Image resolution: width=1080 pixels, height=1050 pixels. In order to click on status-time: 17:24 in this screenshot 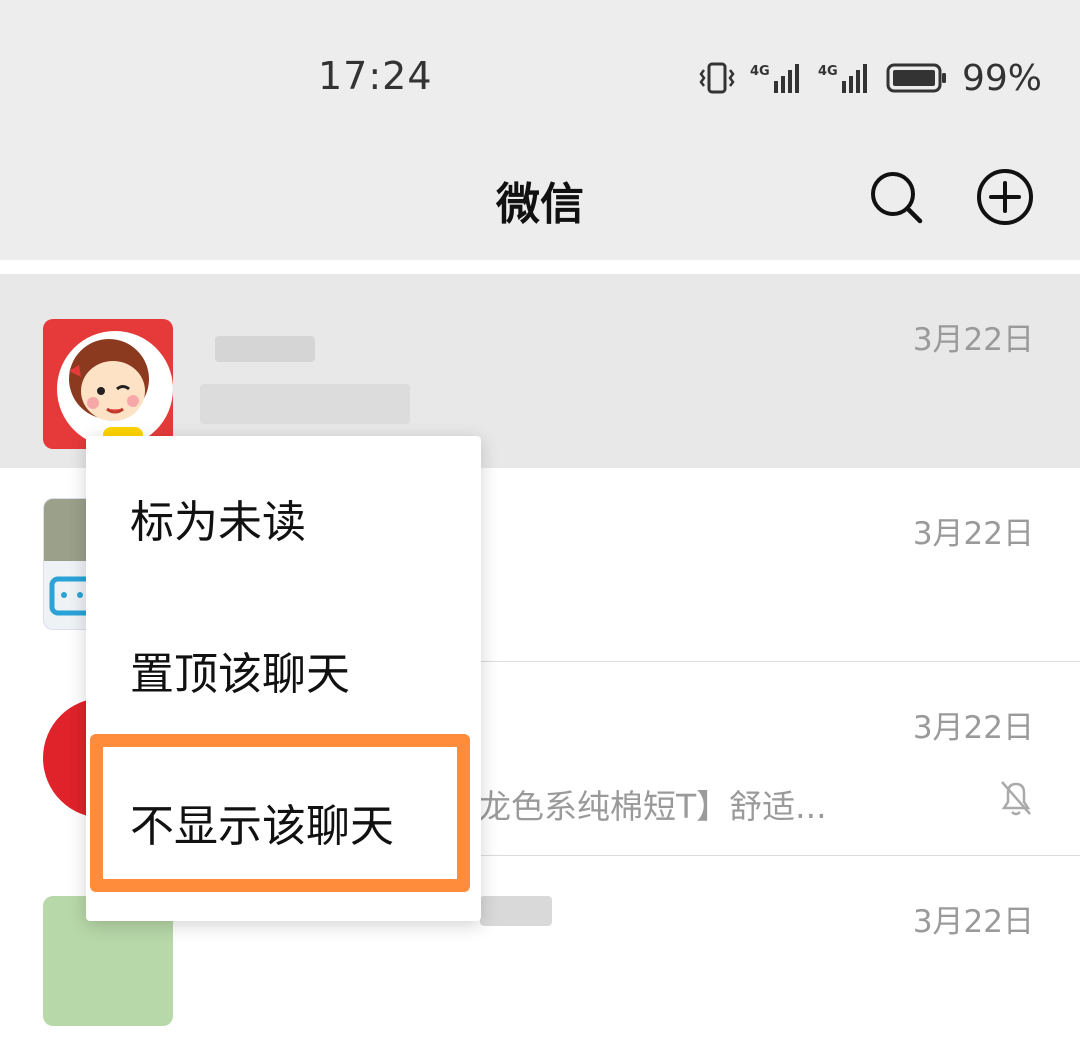, I will do `click(375, 76)`.